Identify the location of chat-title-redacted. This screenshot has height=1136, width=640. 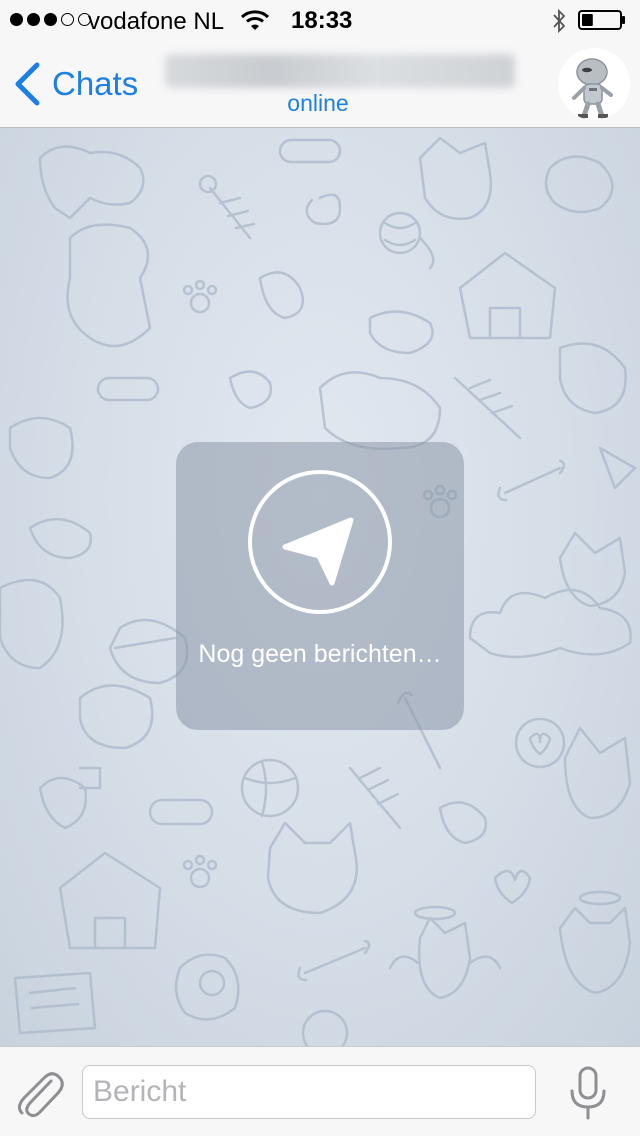
(340, 71).